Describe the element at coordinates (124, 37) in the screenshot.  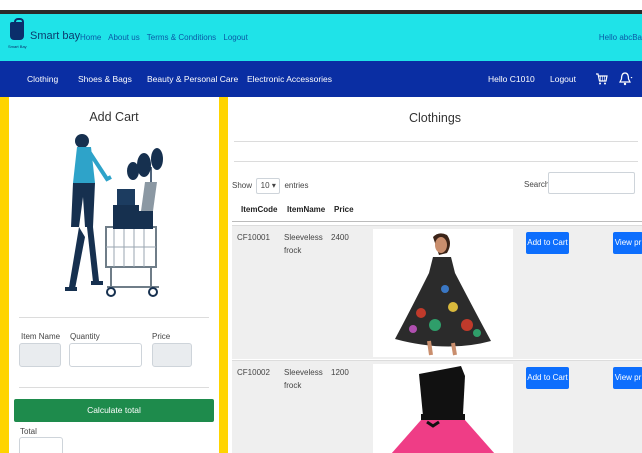
I see `link-about-us: About us` at that location.